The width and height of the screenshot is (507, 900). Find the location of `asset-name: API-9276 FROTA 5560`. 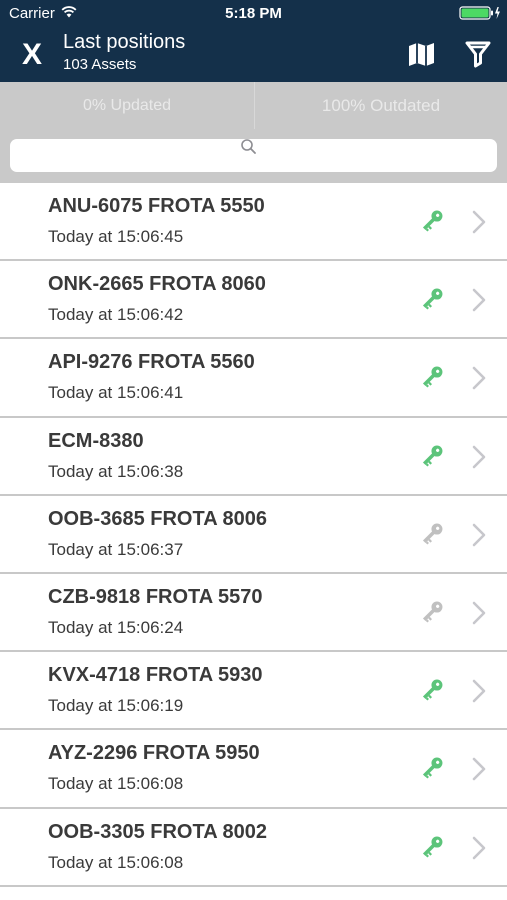

asset-name: API-9276 FROTA 5560 is located at coordinates (151, 362).